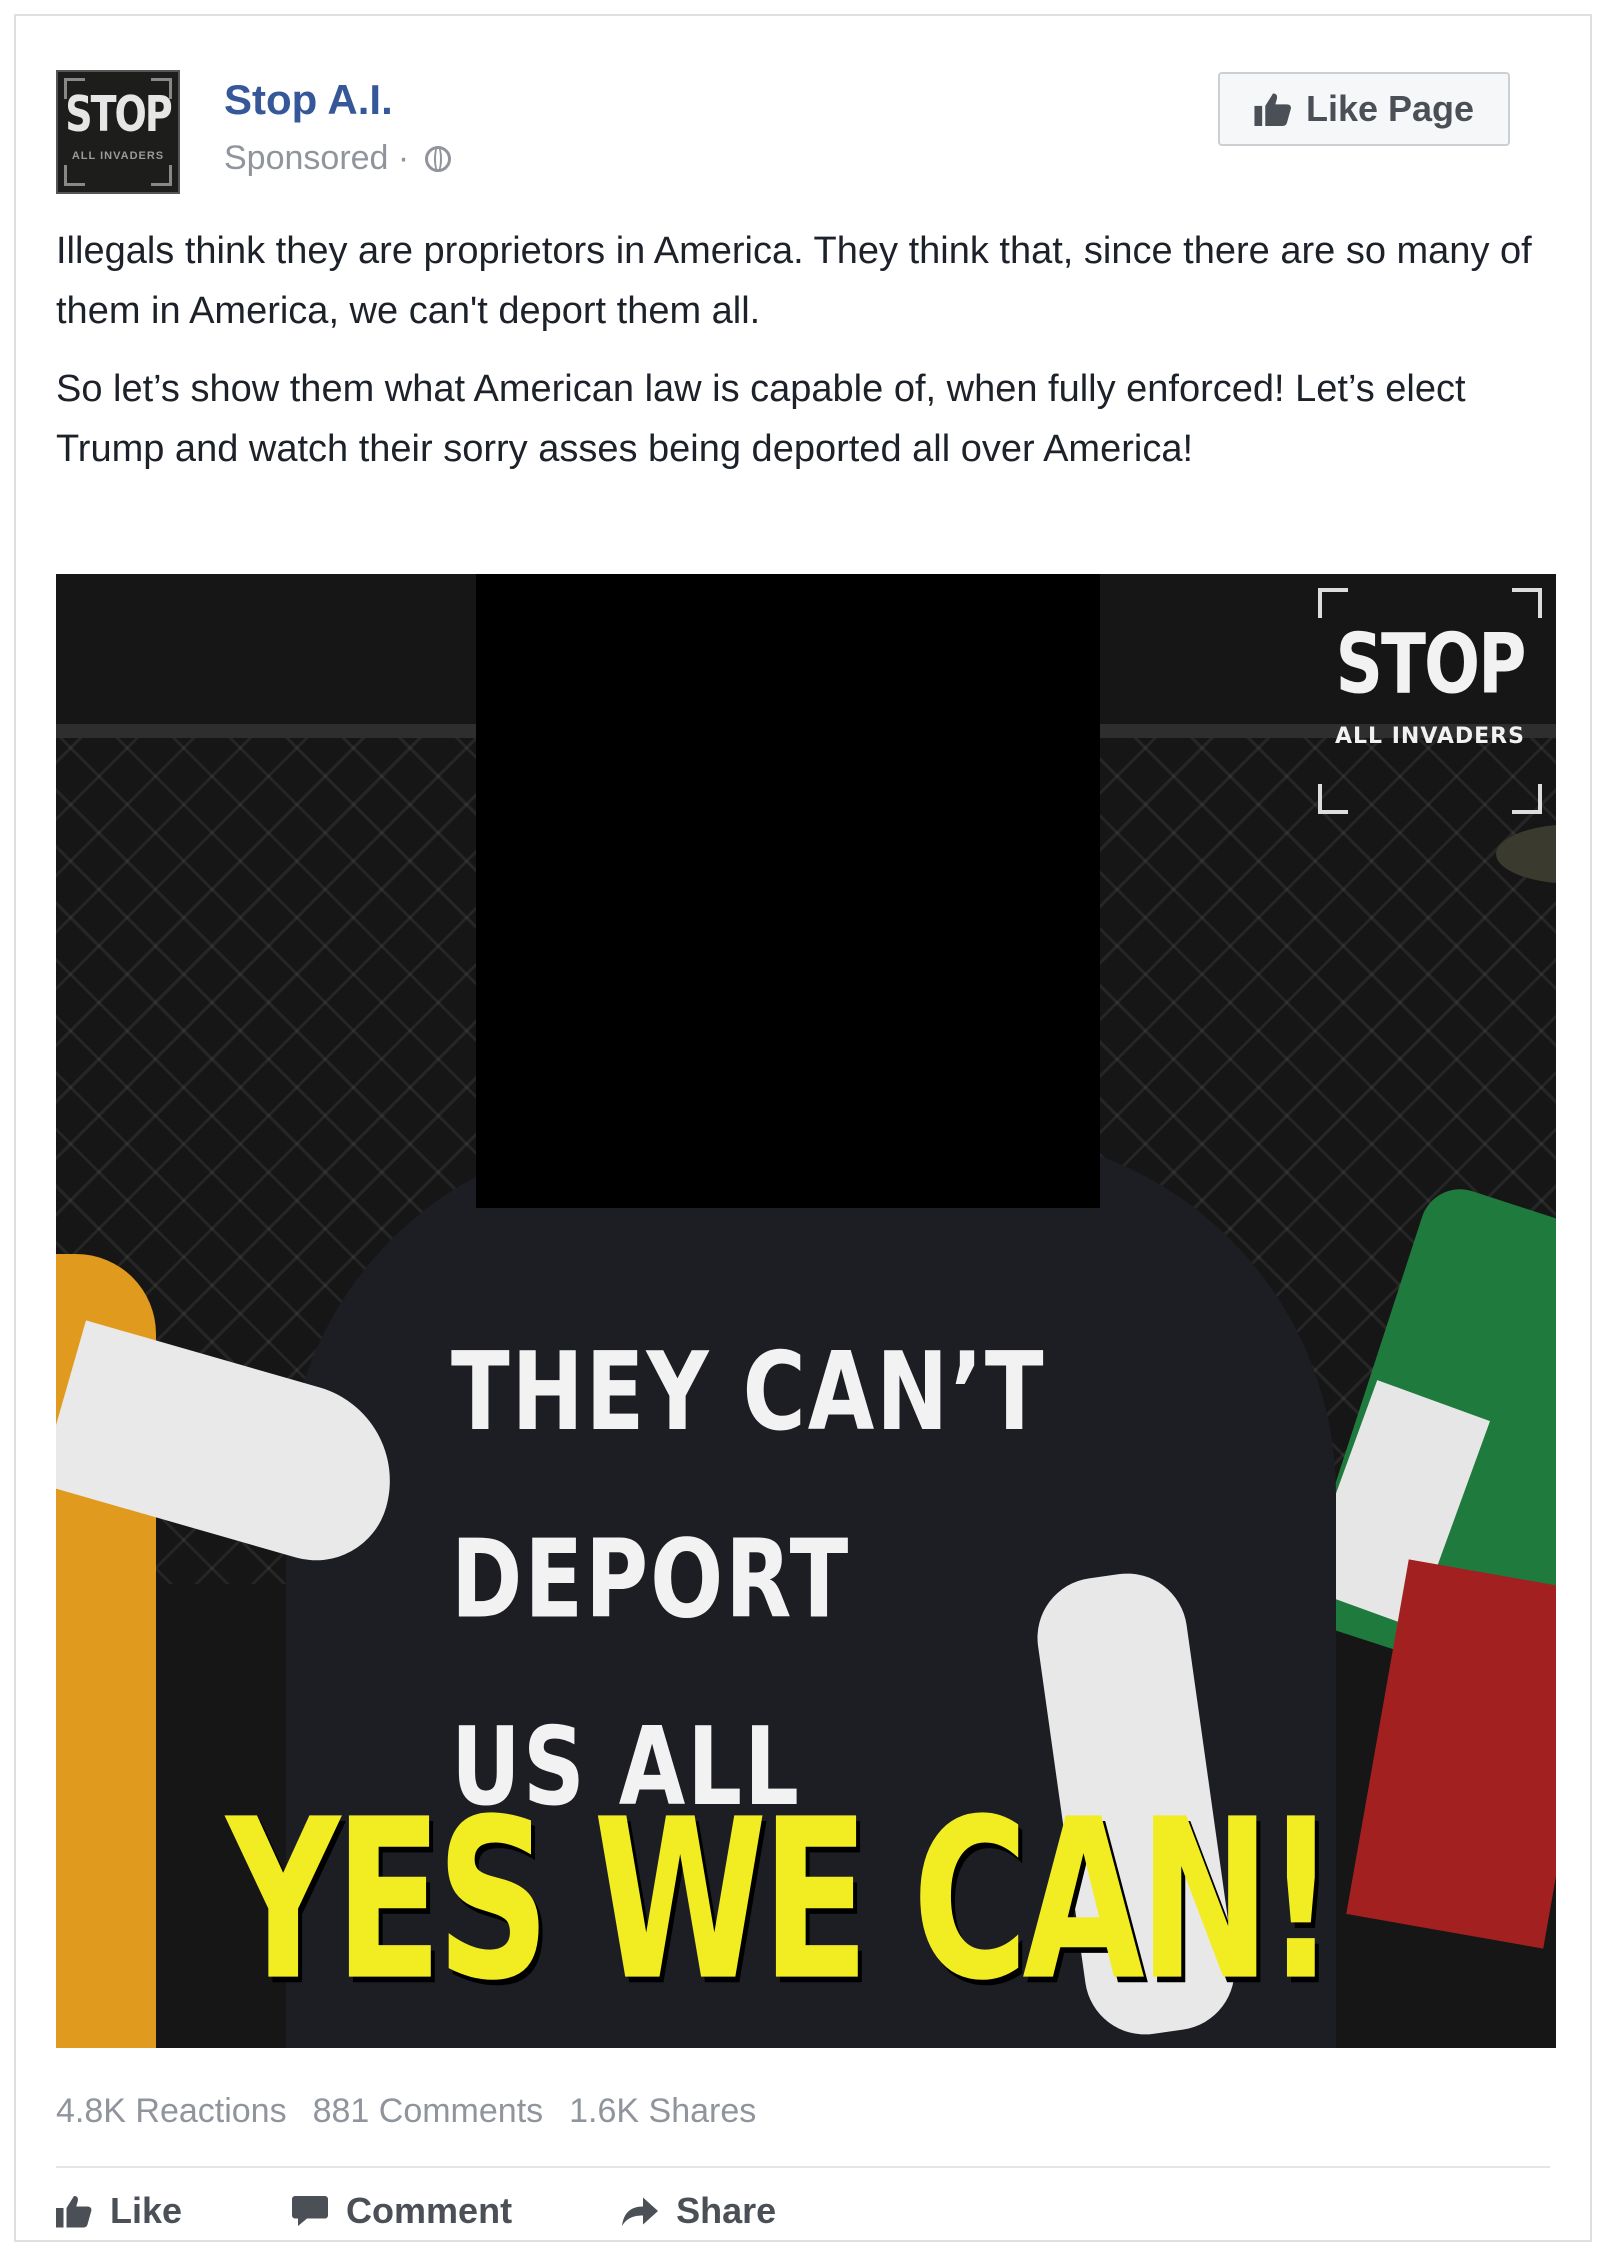  What do you see at coordinates (306, 158) in the screenshot?
I see `sponsored-label: Sponsored` at bounding box center [306, 158].